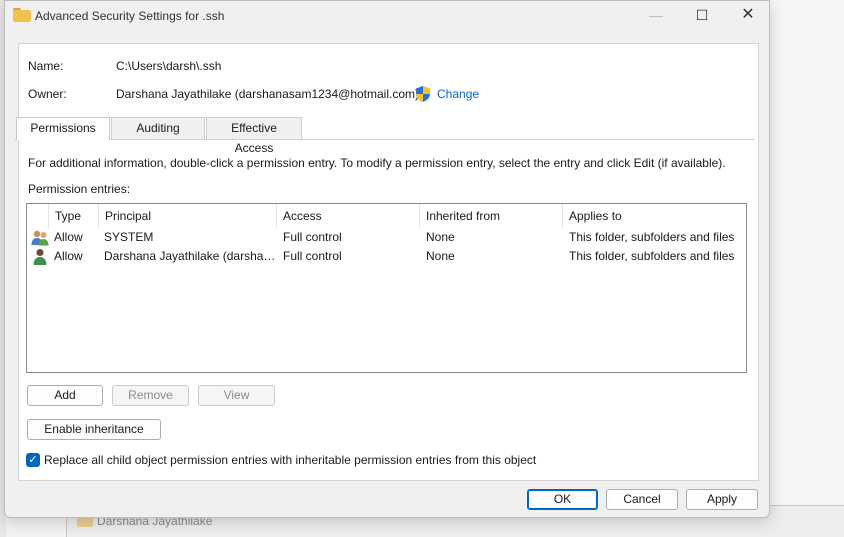  Describe the element at coordinates (22, 15) in the screenshot. I see `folder-icon` at that location.